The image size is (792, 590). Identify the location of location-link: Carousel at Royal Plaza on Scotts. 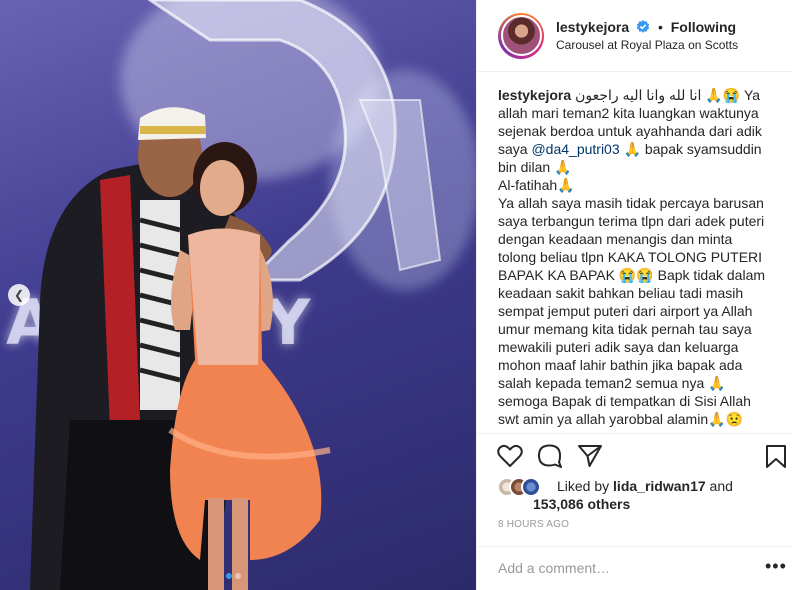
(647, 45).